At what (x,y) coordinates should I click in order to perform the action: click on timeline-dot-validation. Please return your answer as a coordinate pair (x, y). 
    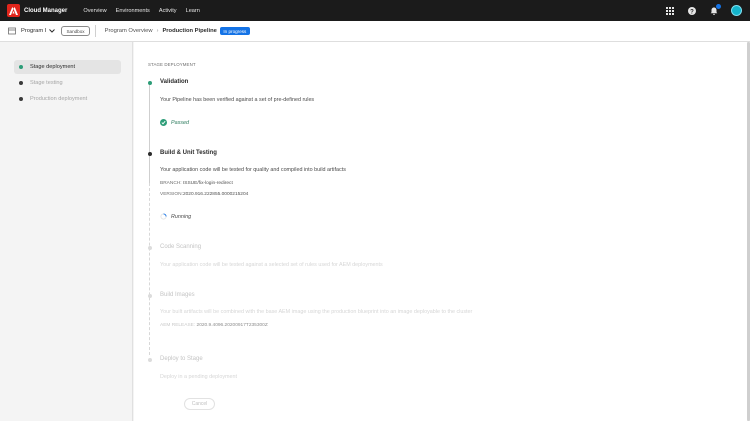
    Looking at the image, I should click on (149, 83).